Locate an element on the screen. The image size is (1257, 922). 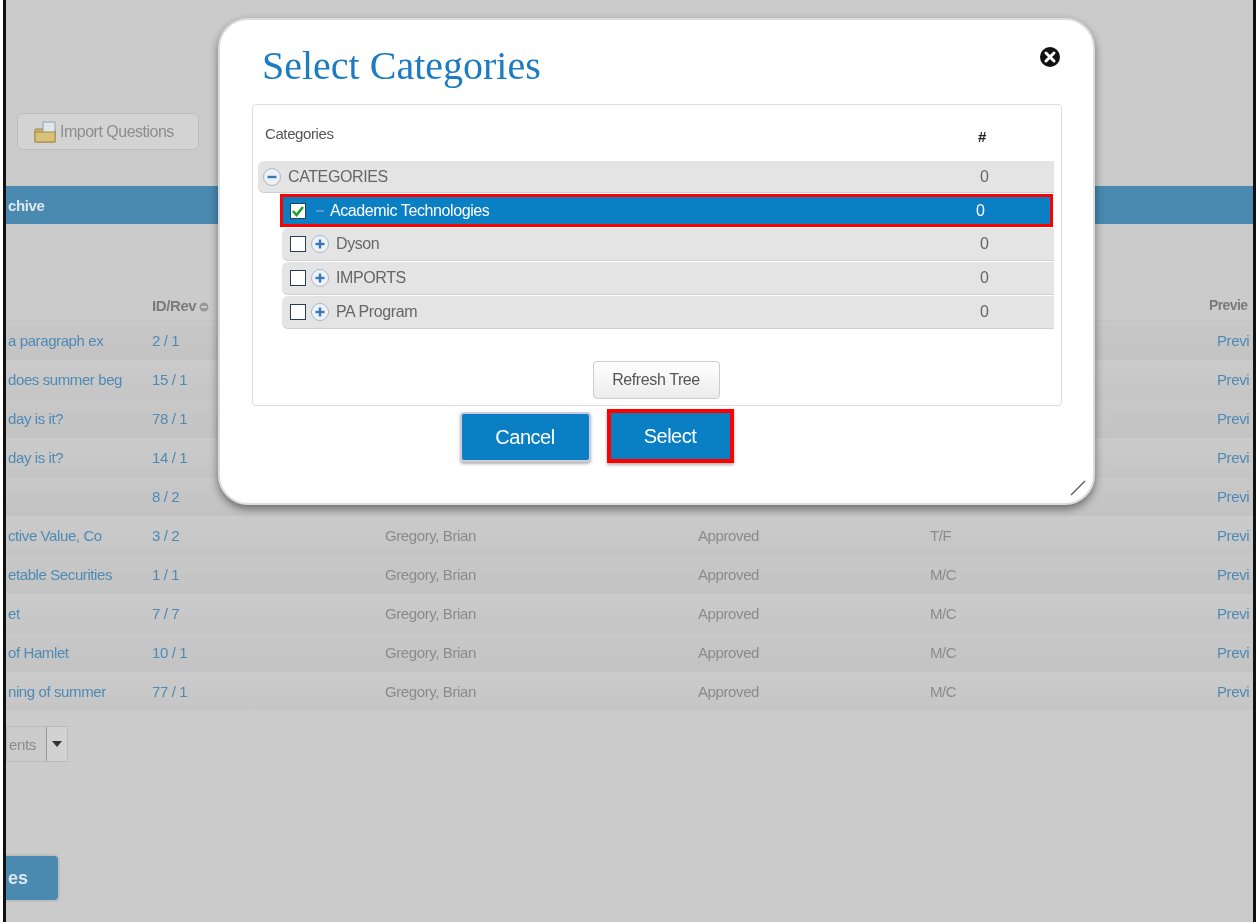
column-header: # is located at coordinates (982, 135).